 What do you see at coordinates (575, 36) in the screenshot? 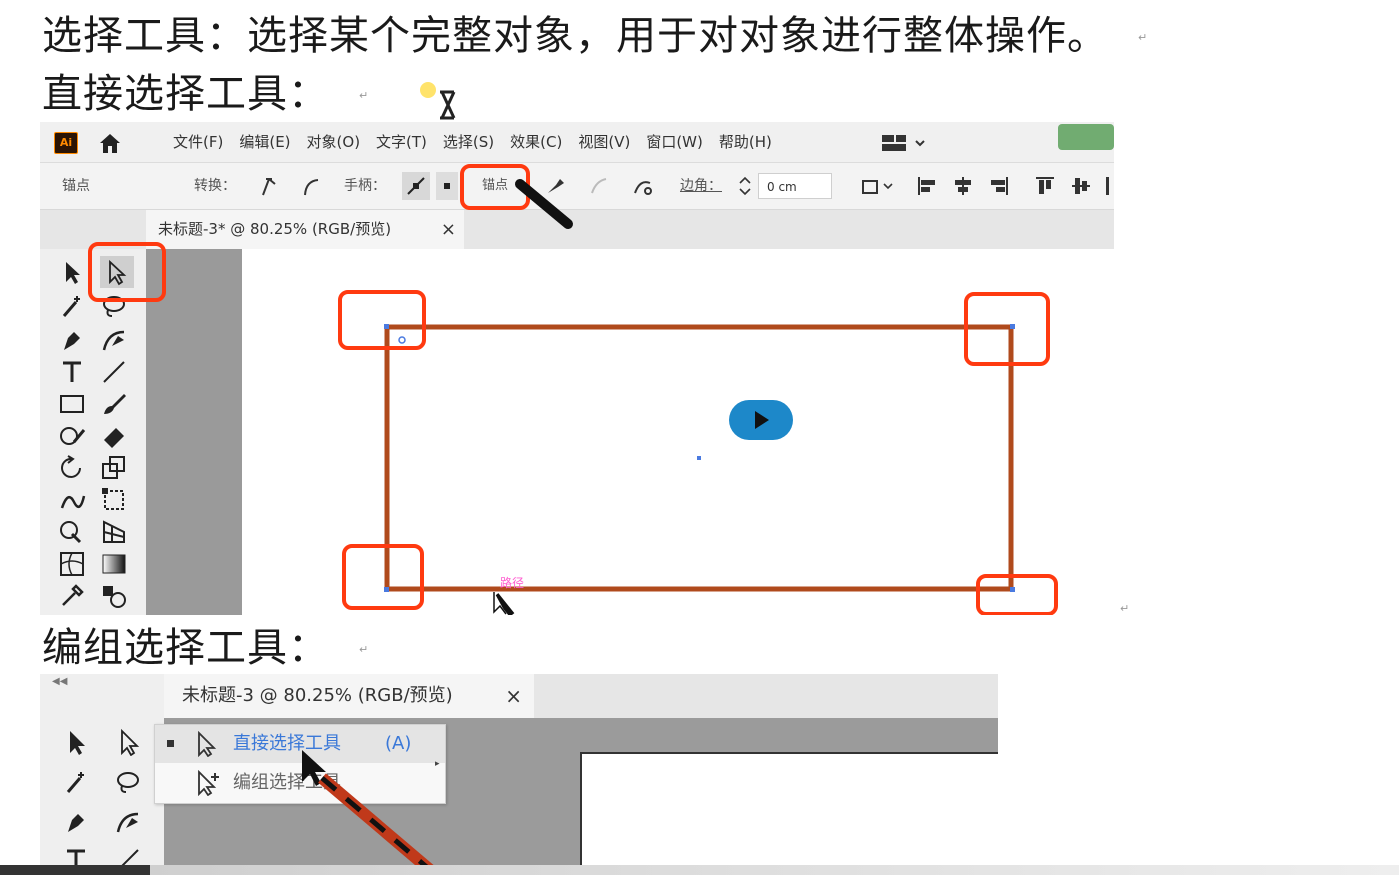
I see `heading-text: 选择工具：选择某个完整对象，用于对对象进行整体操作。` at bounding box center [575, 36].